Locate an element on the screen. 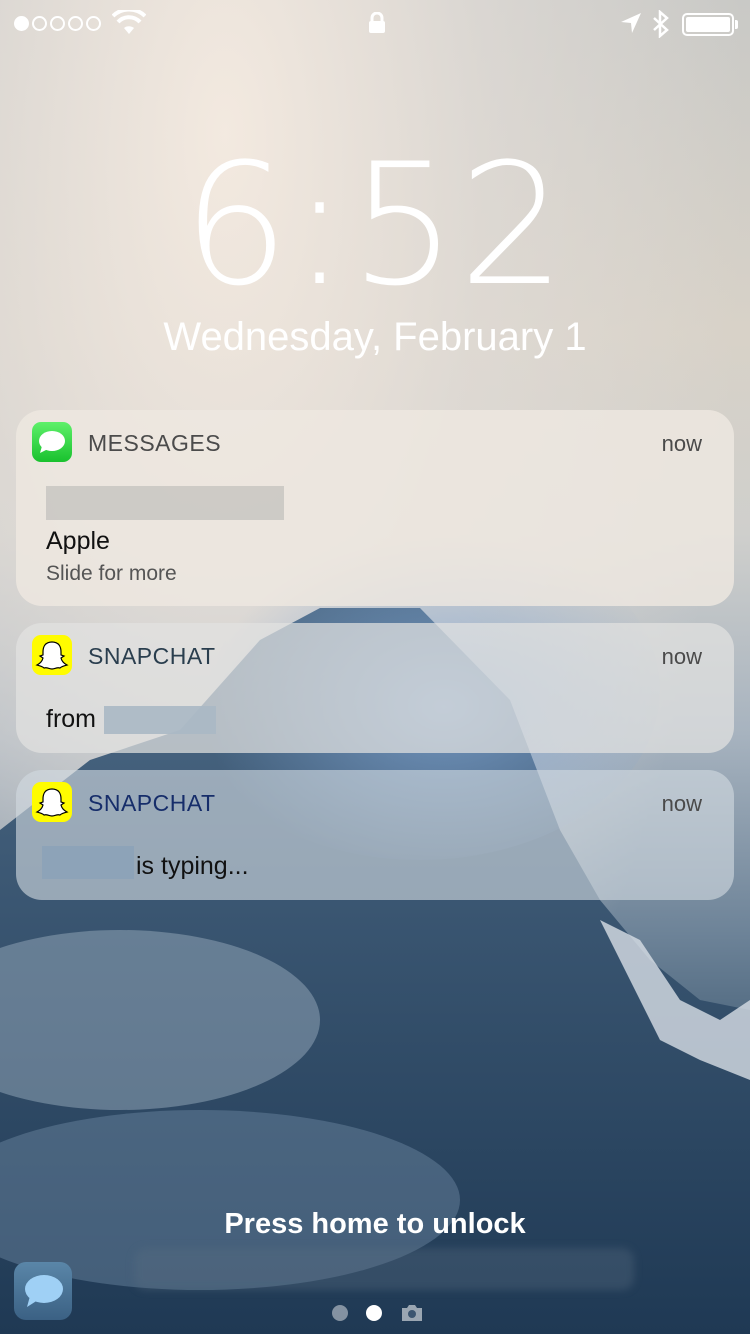  notification-snapchat-1: SNAPCHAT now from is located at coordinates (375, 688).